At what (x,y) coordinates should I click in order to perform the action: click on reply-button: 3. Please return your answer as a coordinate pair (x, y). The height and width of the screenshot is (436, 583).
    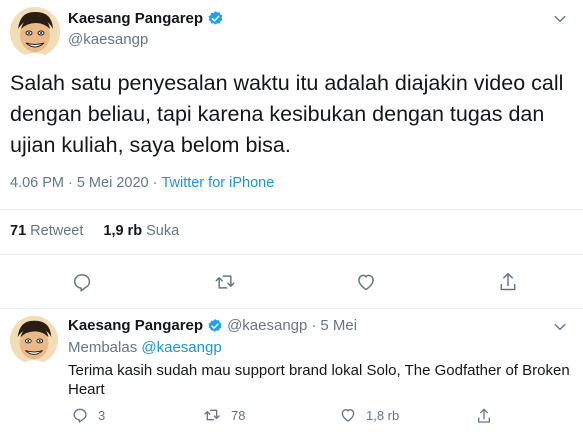
    Looking at the image, I should click on (88, 415).